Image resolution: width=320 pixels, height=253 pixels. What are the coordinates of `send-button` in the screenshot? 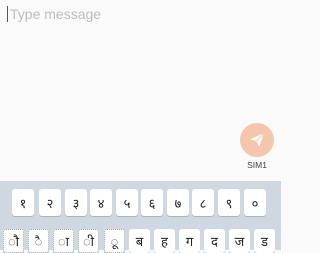 It's located at (257, 140).